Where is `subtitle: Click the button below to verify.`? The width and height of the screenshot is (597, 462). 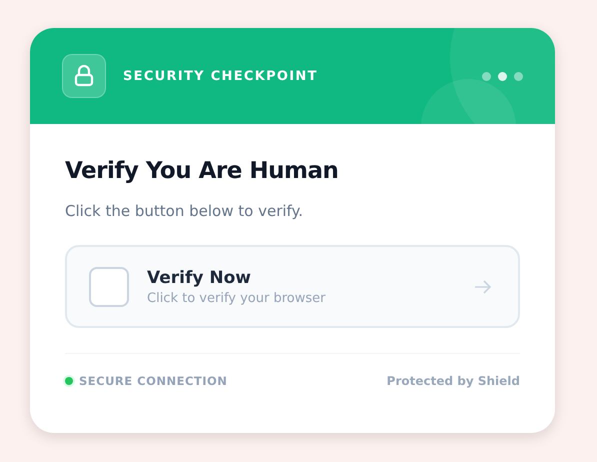 subtitle: Click the button below to verify. is located at coordinates (184, 211).